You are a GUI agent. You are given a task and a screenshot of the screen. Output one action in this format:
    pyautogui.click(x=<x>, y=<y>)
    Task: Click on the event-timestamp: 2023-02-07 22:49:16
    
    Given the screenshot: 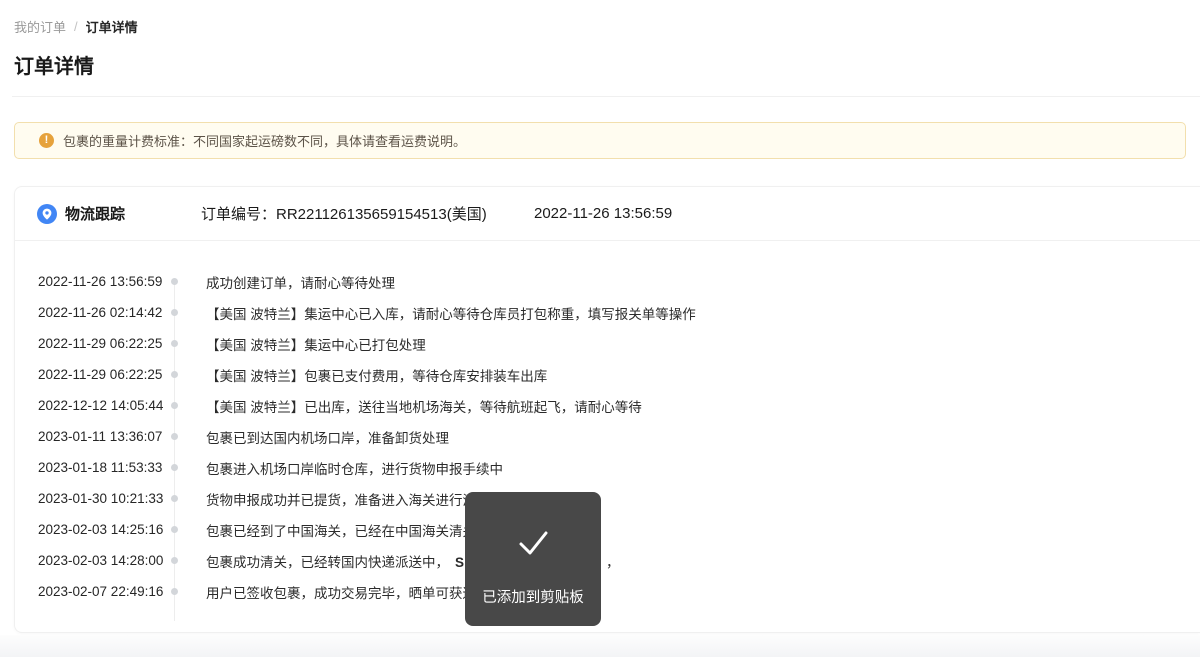 What is the action you would take?
    pyautogui.click(x=101, y=591)
    